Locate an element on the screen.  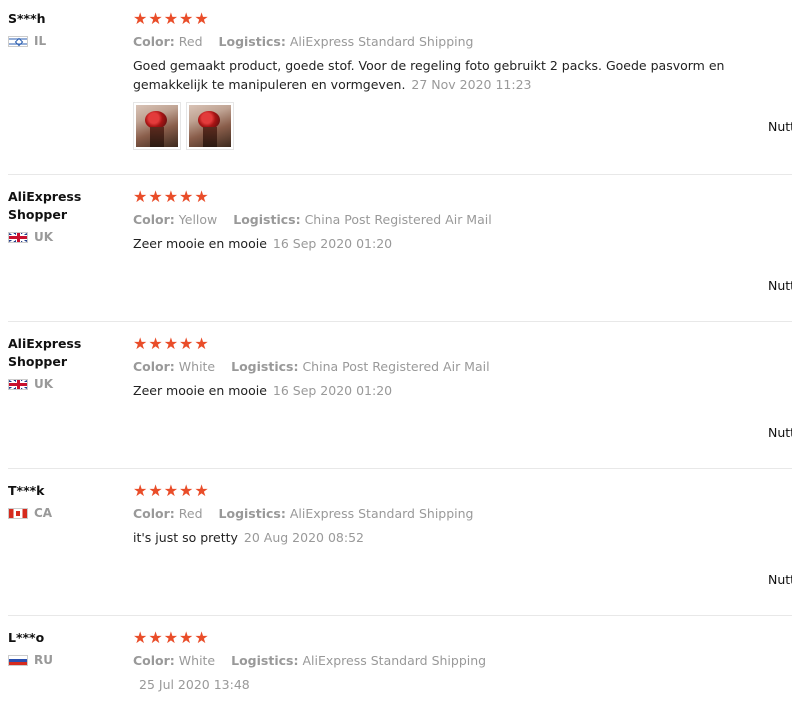
review-feedback: 25 Jul 2020 13:48 is located at coordinates (462, 684).